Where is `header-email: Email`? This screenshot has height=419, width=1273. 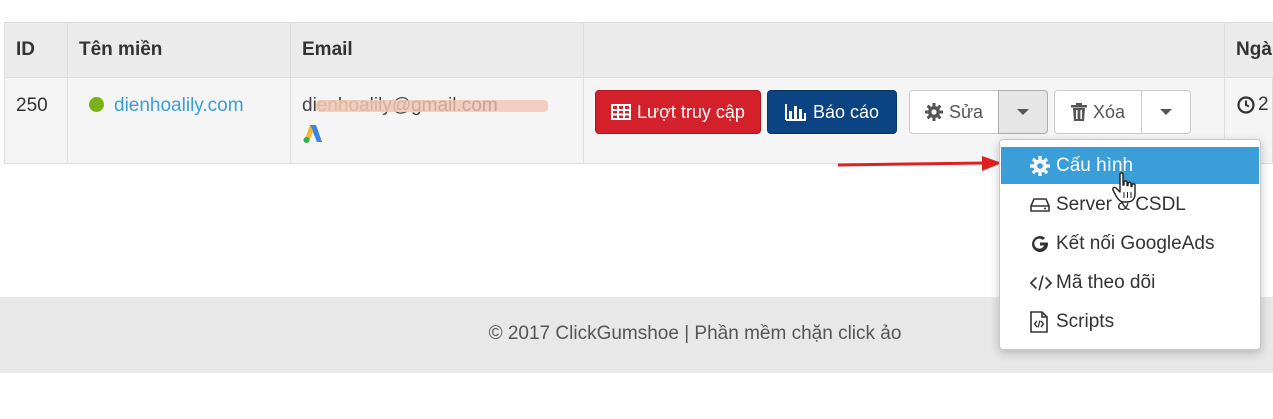 header-email: Email is located at coordinates (437, 50).